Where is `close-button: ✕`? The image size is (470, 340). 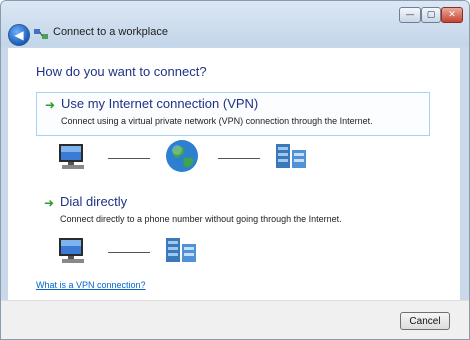 close-button: ✕ is located at coordinates (452, 15).